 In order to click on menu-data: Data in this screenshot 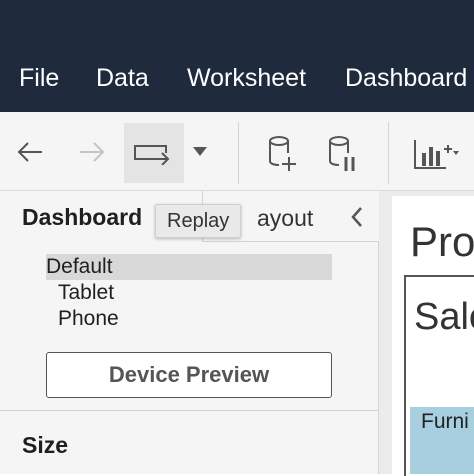, I will do `click(122, 78)`.